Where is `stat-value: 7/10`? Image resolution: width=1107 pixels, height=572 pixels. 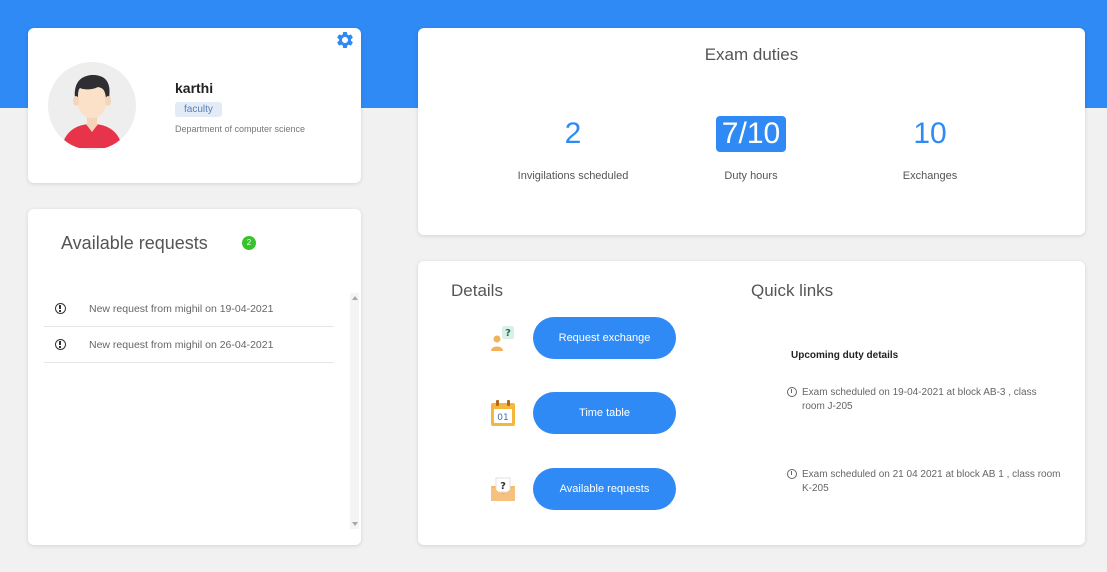
stat-value: 7/10 is located at coordinates (751, 134).